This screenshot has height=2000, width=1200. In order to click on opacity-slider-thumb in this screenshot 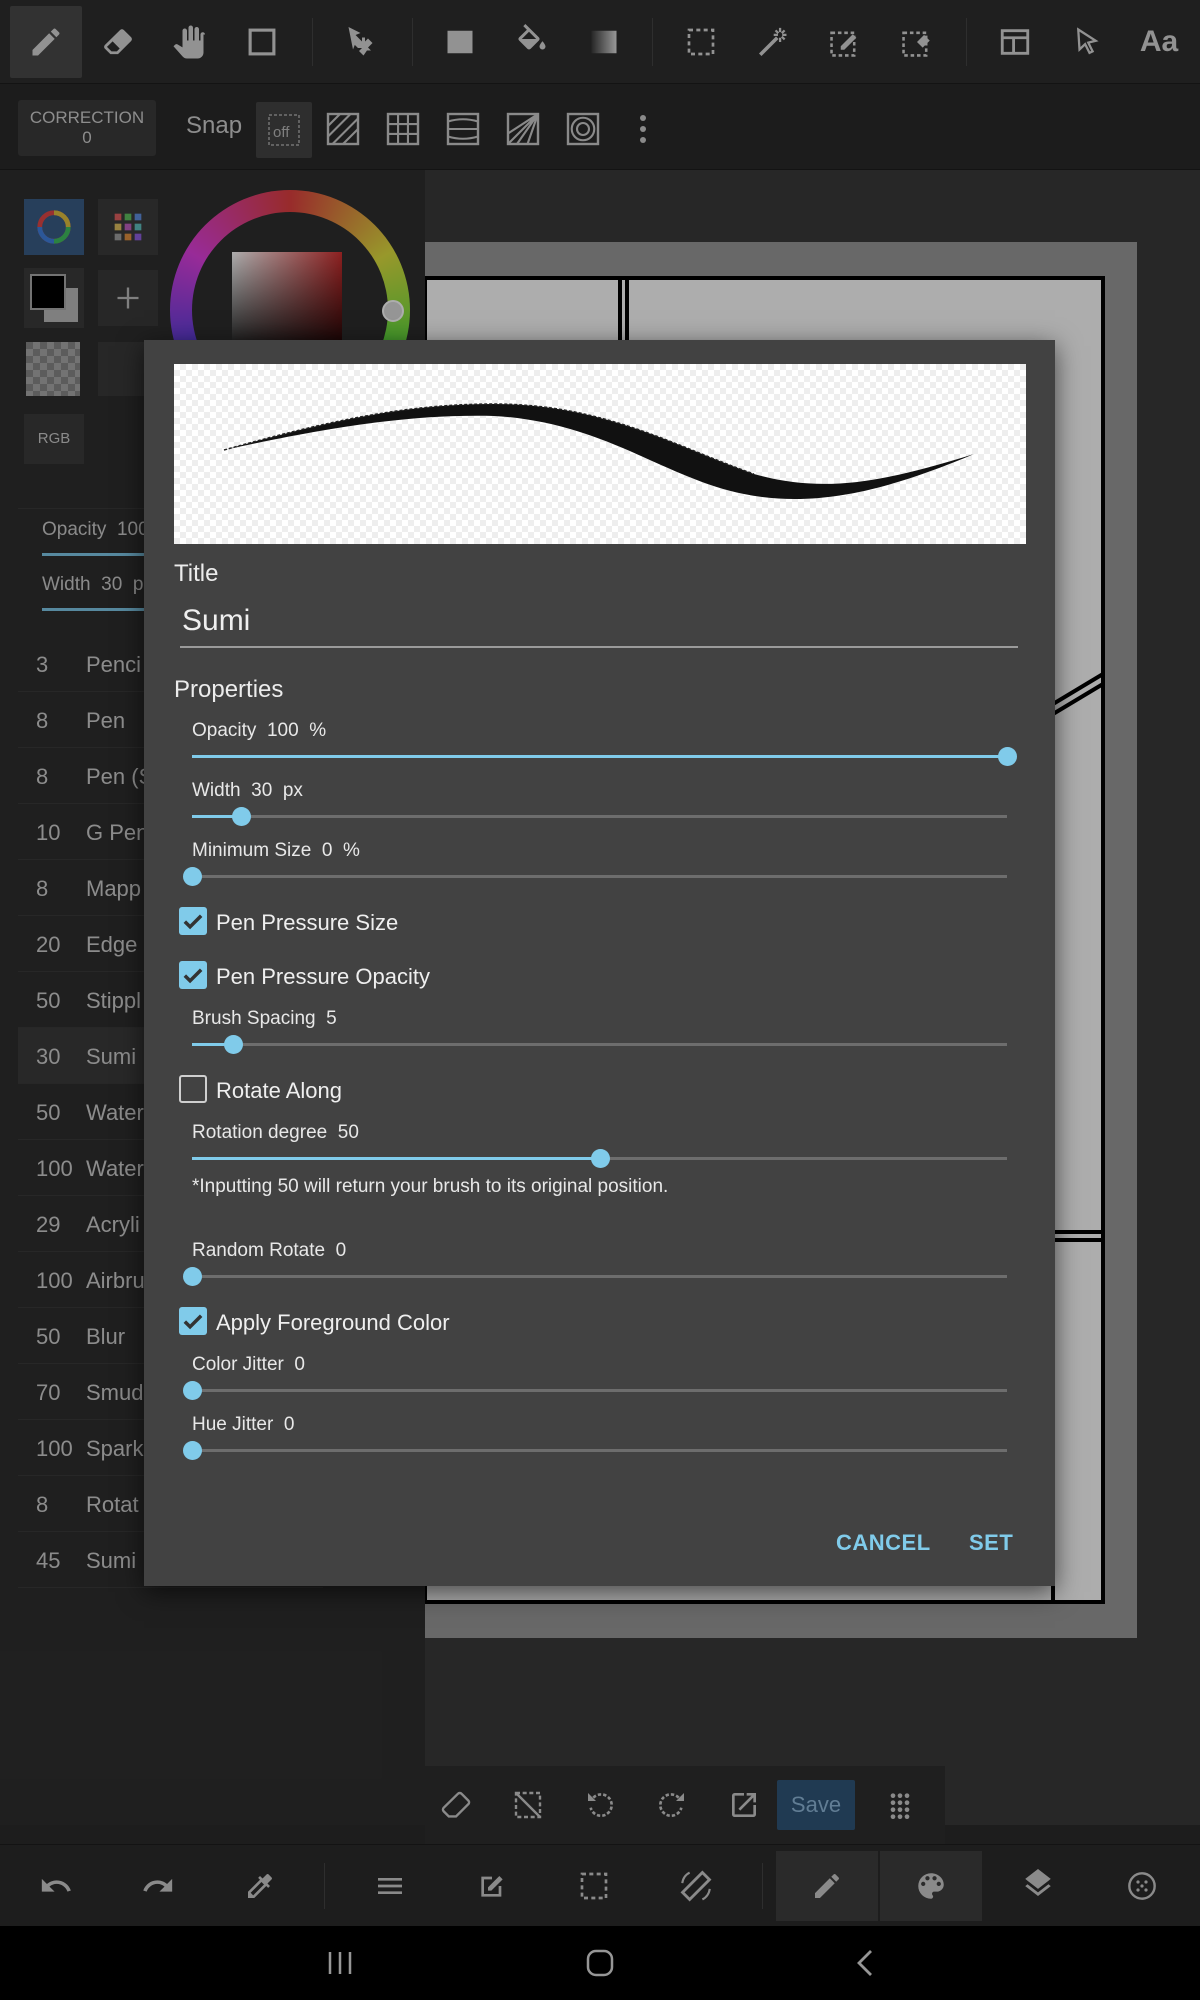, I will do `click(1007, 756)`.